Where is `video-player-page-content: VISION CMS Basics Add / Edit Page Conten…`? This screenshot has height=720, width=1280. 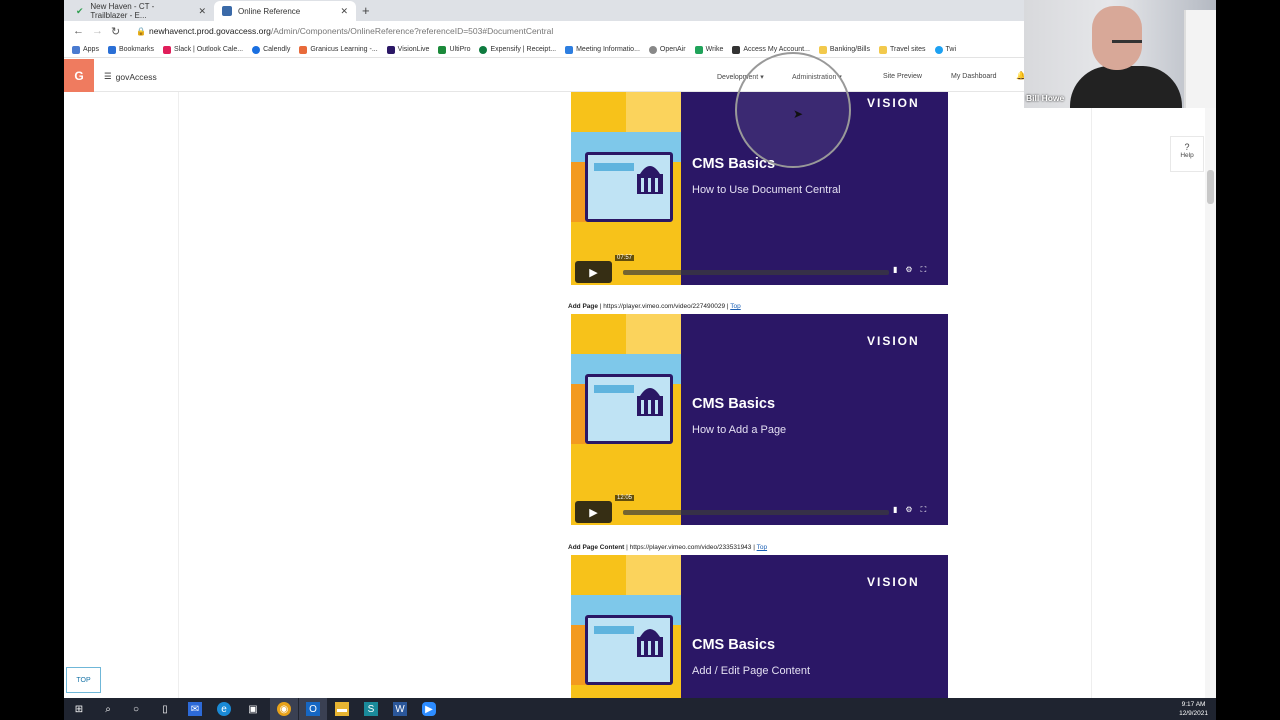 video-player-page-content: VISION CMS Basics Add / Edit Page Conten… is located at coordinates (759, 626).